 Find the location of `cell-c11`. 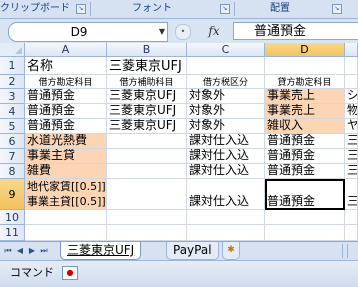

cell-c11 is located at coordinates (226, 233).